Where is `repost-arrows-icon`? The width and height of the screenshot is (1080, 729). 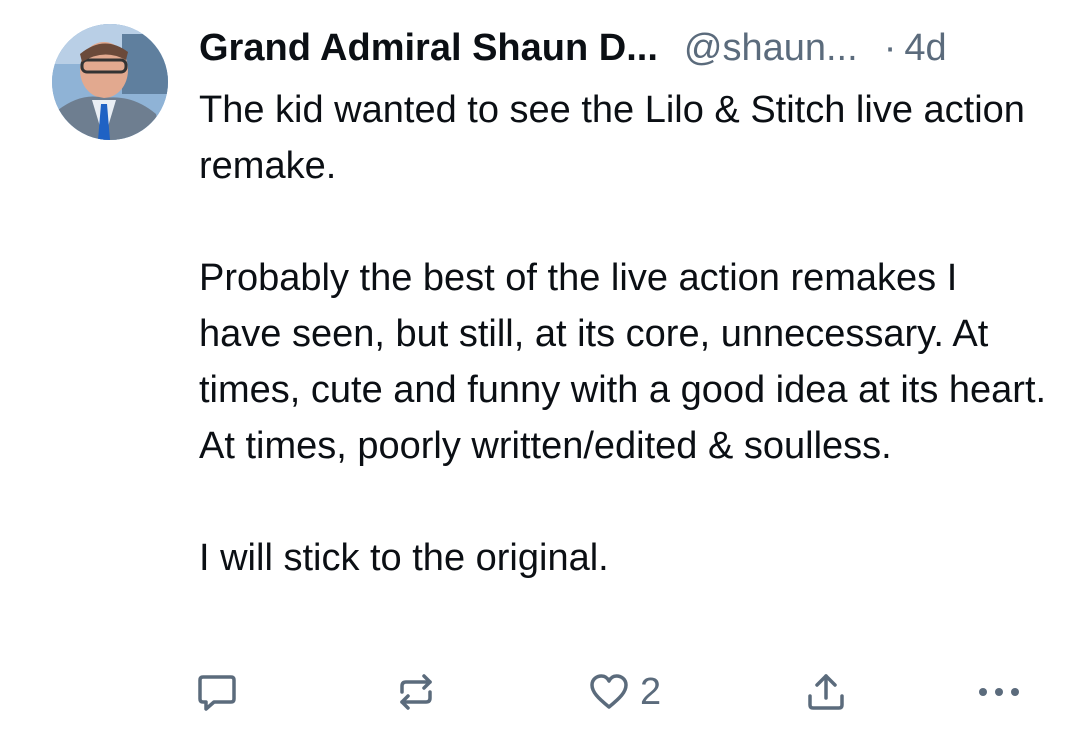 repost-arrows-icon is located at coordinates (416, 692).